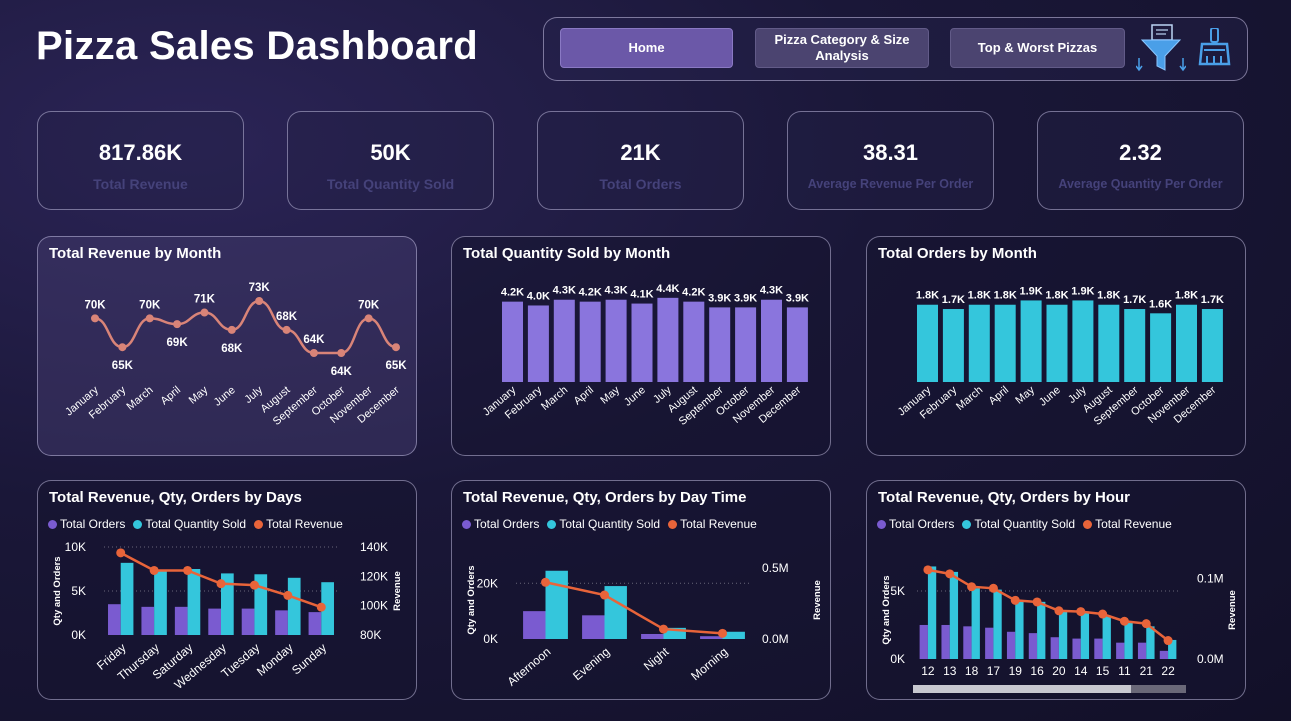  I want to click on kpi-total-revenue: 817.86K Total Revenue, so click(140, 160).